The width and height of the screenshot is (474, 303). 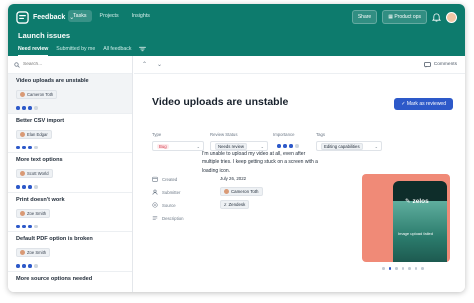 I want to click on list-item: Default PDF option is broken Zoe Smith, so click(x=70, y=252).